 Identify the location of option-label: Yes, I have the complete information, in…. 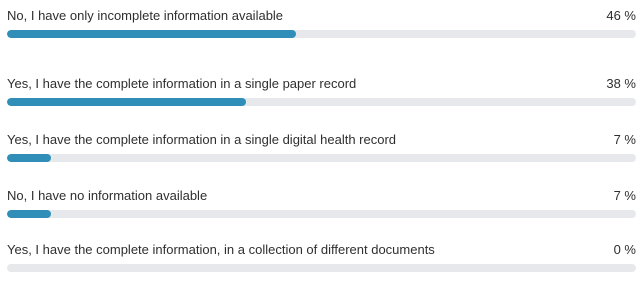
(221, 249).